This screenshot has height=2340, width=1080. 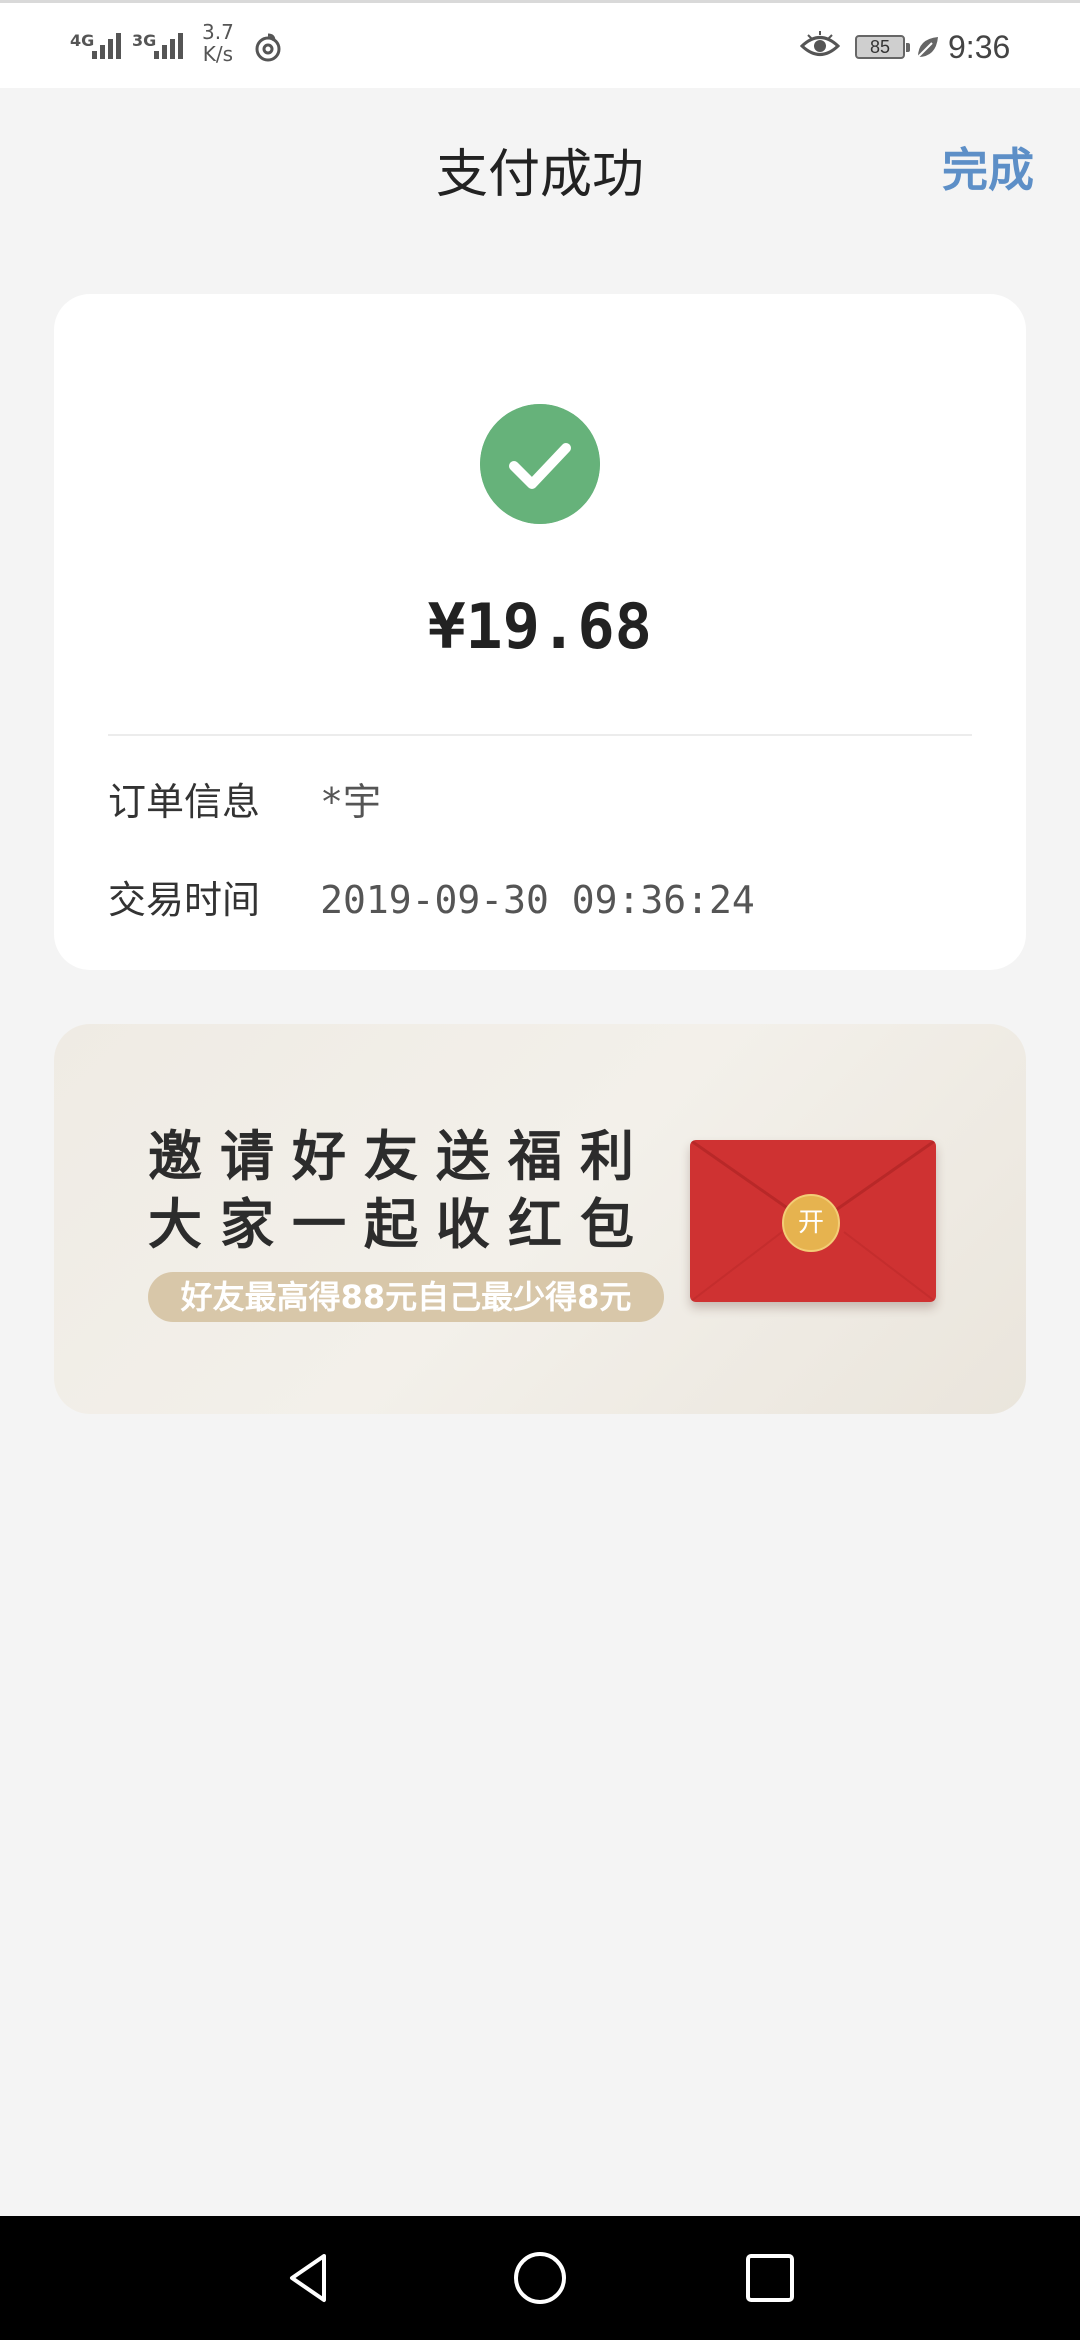 What do you see at coordinates (540, 626) in the screenshot?
I see `payment-amount: ¥19.68` at bounding box center [540, 626].